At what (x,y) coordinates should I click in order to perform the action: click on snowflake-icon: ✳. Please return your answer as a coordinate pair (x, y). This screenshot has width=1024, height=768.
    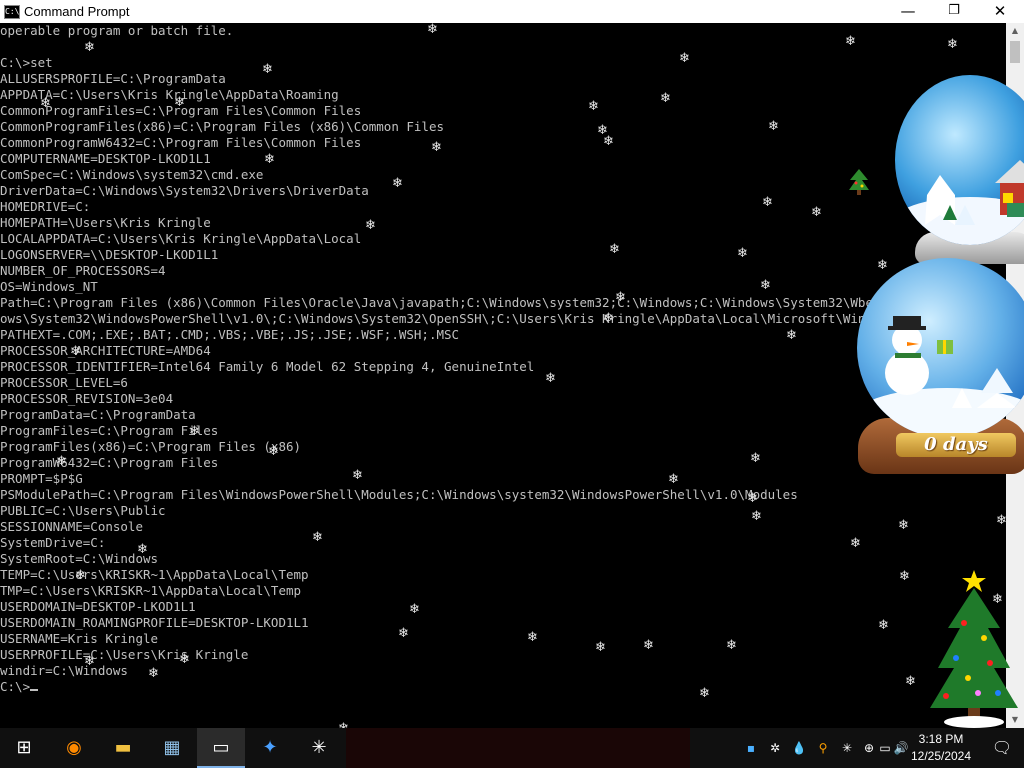
    Looking at the image, I should click on (319, 747).